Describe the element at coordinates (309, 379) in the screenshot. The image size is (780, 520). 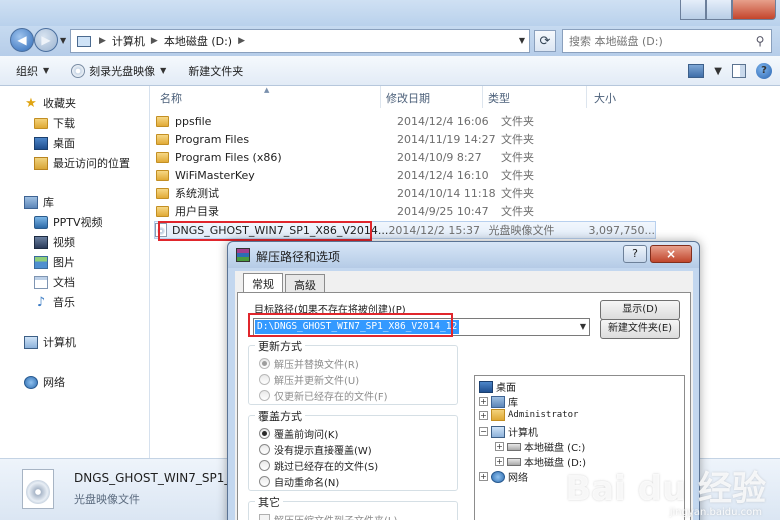
I see `radio-extract-update: 解压并更新文件(U)` at that location.